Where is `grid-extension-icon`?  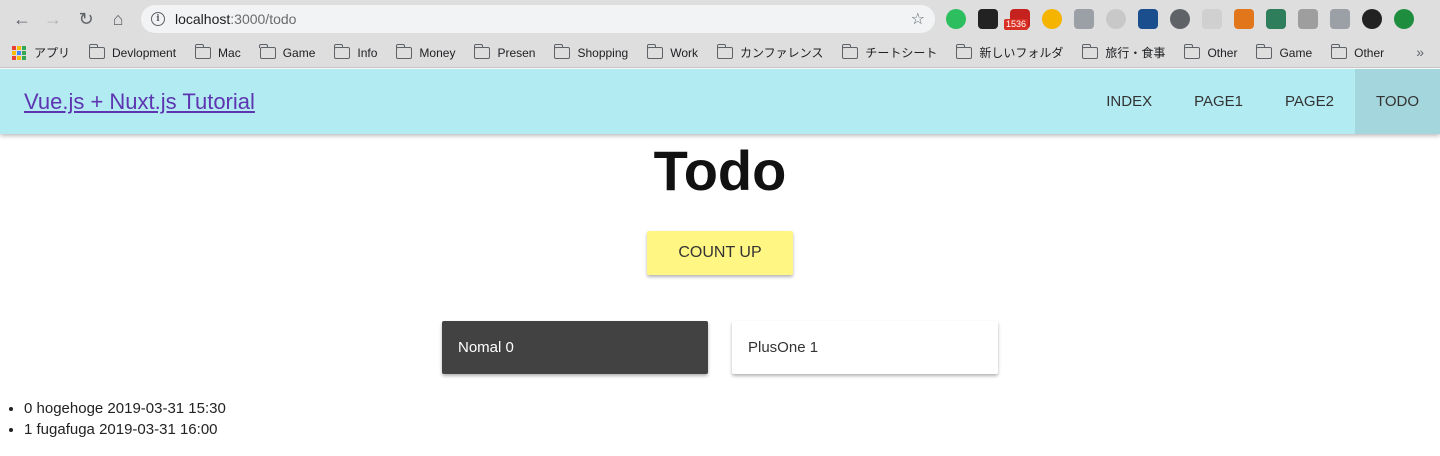
grid-extension-icon is located at coordinates (988, 19).